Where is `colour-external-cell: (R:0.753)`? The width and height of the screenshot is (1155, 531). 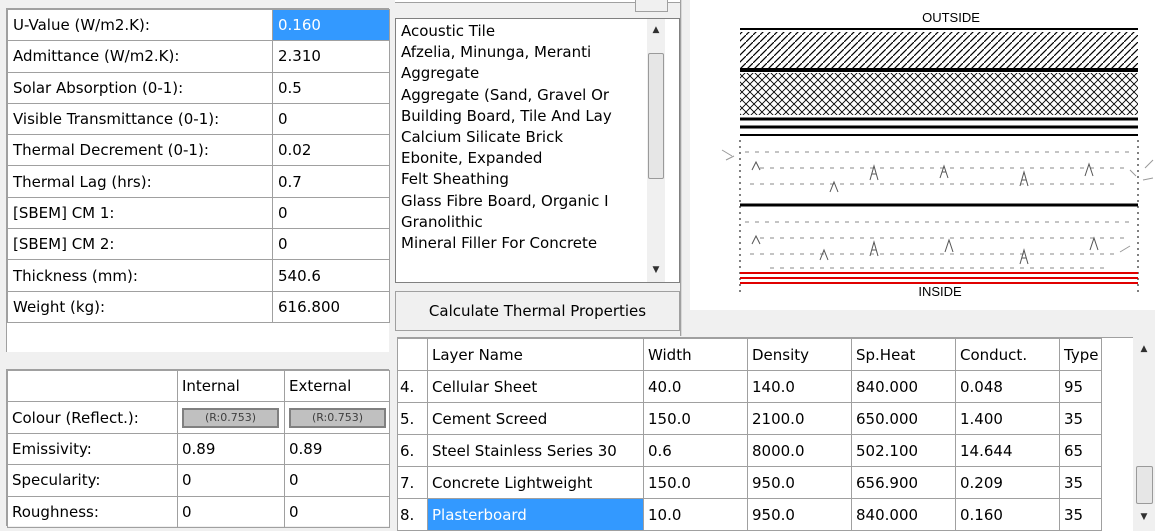 colour-external-cell: (R:0.753) is located at coordinates (337, 417).